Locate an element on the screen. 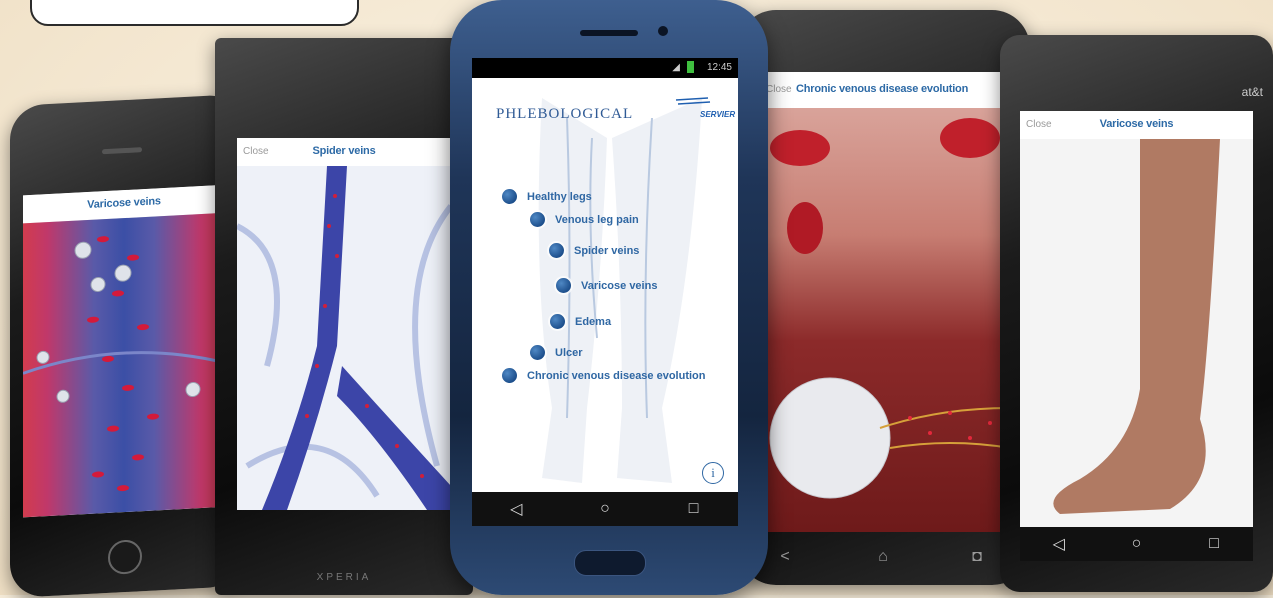 Image resolution: width=1273 pixels, height=598 pixels. battery-icon is located at coordinates (690, 67).